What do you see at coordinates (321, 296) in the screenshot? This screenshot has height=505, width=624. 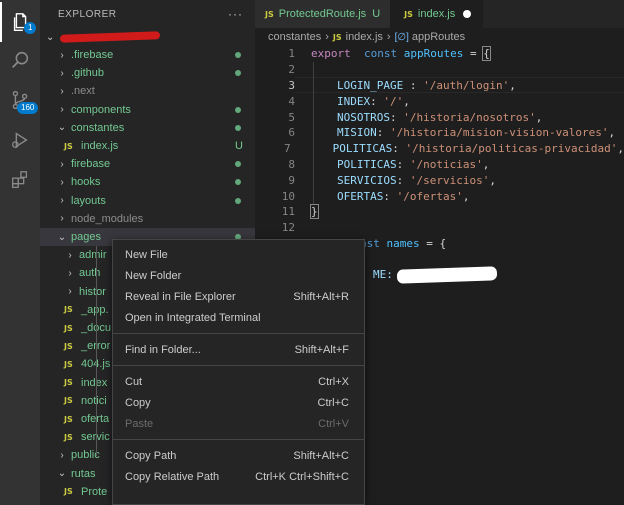 I see `menu-item-shortcut: Shift+Alt+R` at bounding box center [321, 296].